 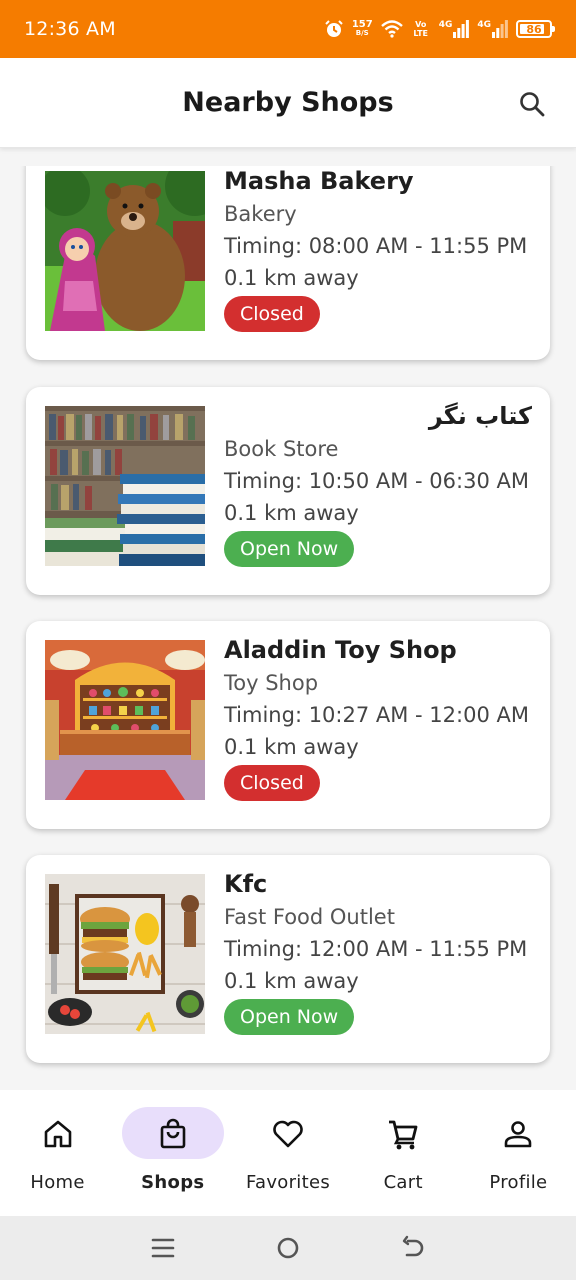 I want to click on network-speed: 157 B/S, so click(x=362, y=29).